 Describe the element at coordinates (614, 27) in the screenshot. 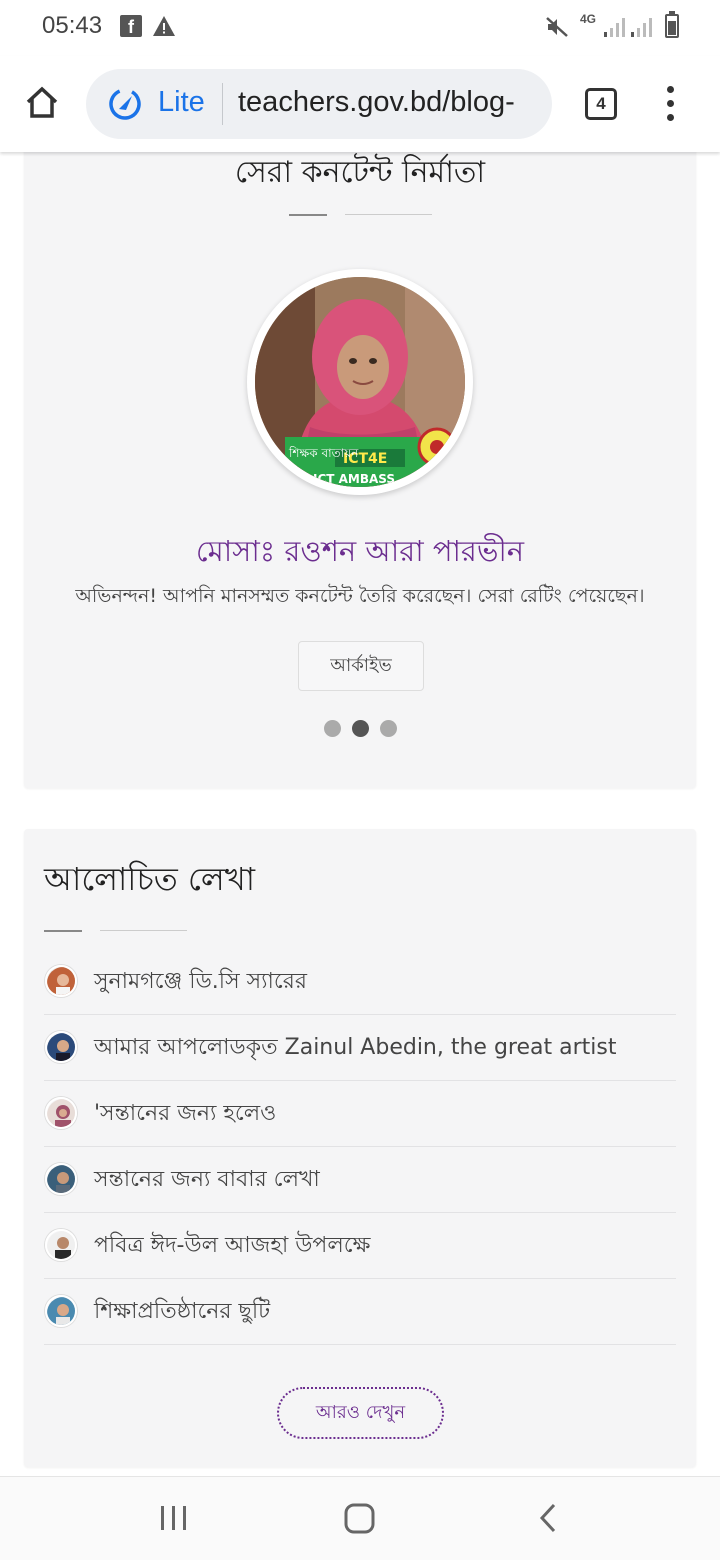

I see `signal-icon` at that location.